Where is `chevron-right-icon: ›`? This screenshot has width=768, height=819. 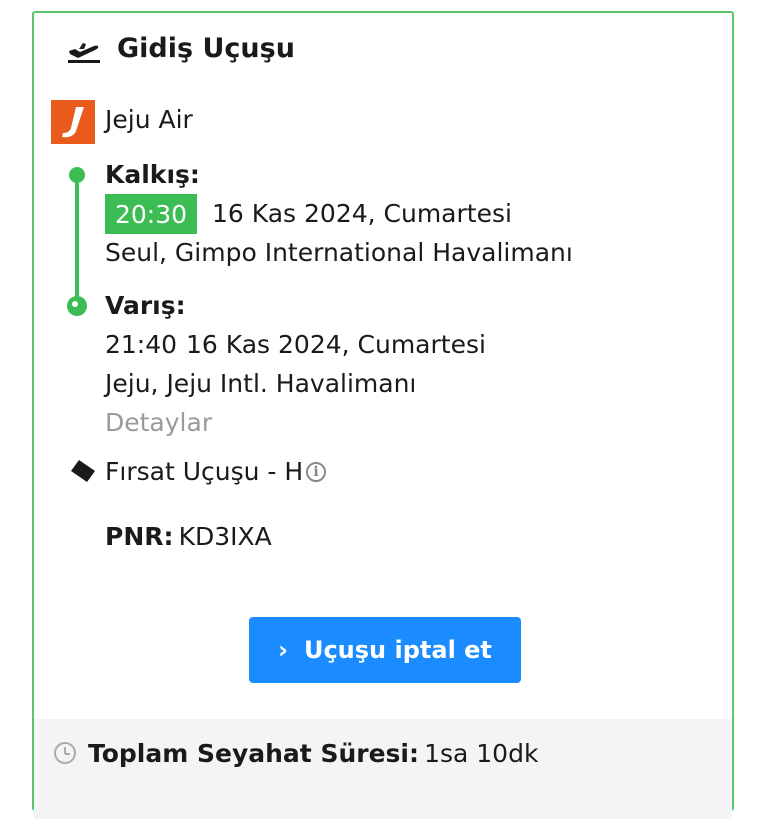 chevron-right-icon: › is located at coordinates (283, 650).